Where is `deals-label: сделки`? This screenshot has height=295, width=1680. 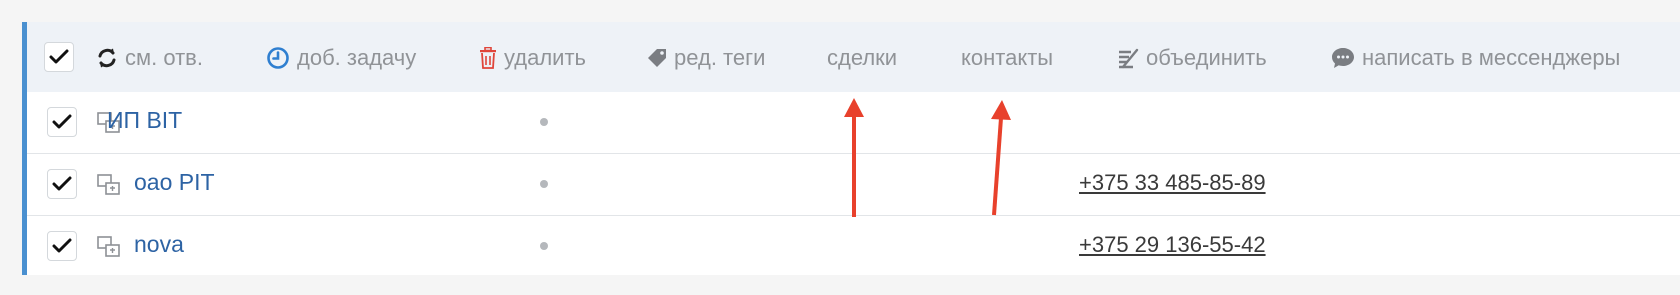
deals-label: сделки is located at coordinates (862, 57).